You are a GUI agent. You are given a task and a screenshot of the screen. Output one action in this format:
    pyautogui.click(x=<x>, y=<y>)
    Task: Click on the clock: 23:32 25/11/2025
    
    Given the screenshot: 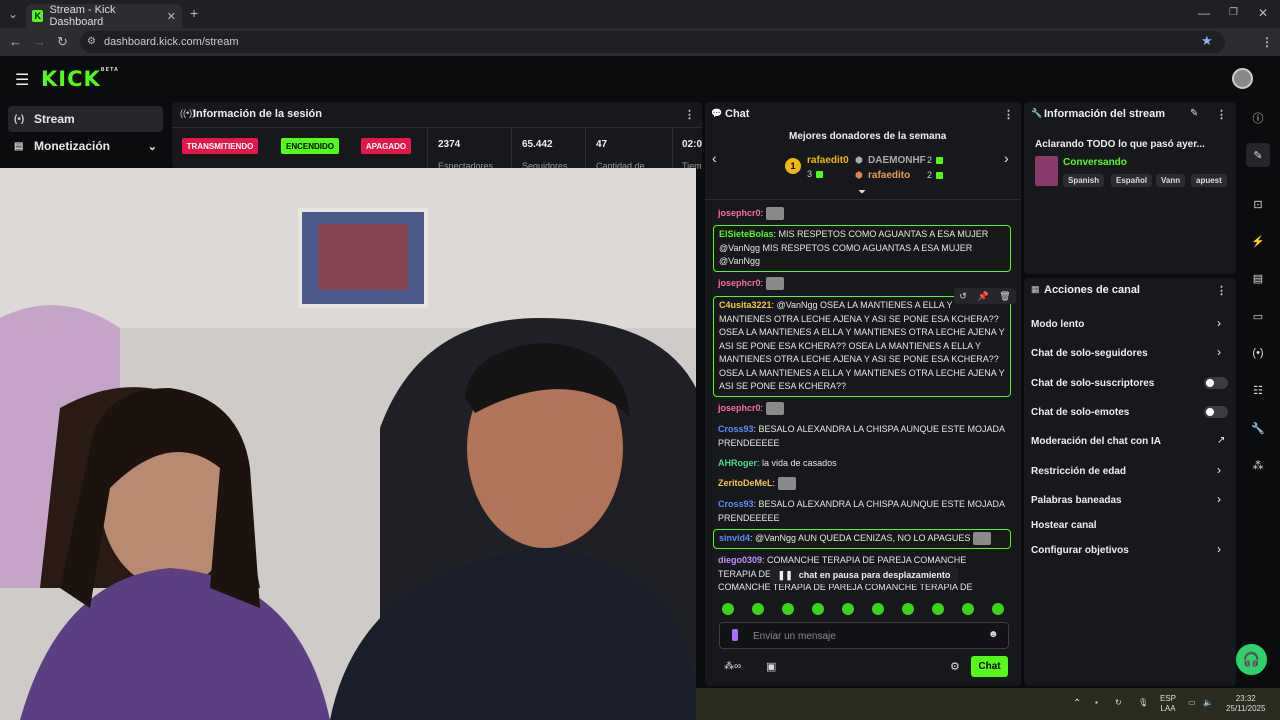 What is the action you would take?
    pyautogui.click(x=1245, y=704)
    